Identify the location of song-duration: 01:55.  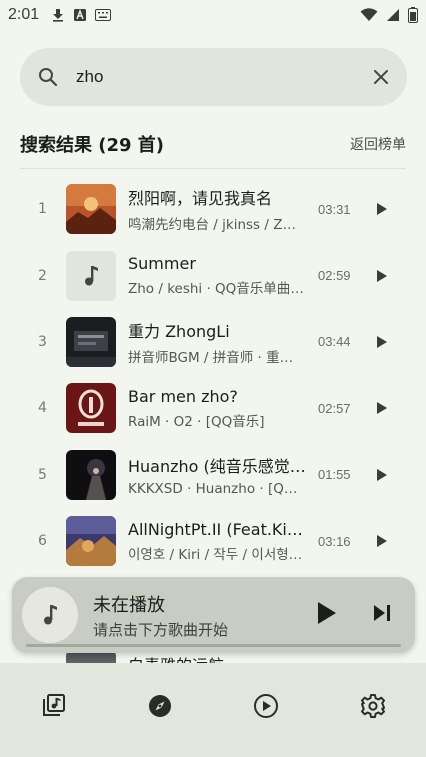
(334, 475).